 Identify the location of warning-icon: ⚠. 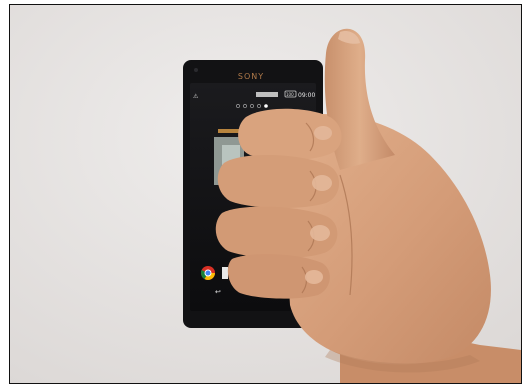
(196, 96).